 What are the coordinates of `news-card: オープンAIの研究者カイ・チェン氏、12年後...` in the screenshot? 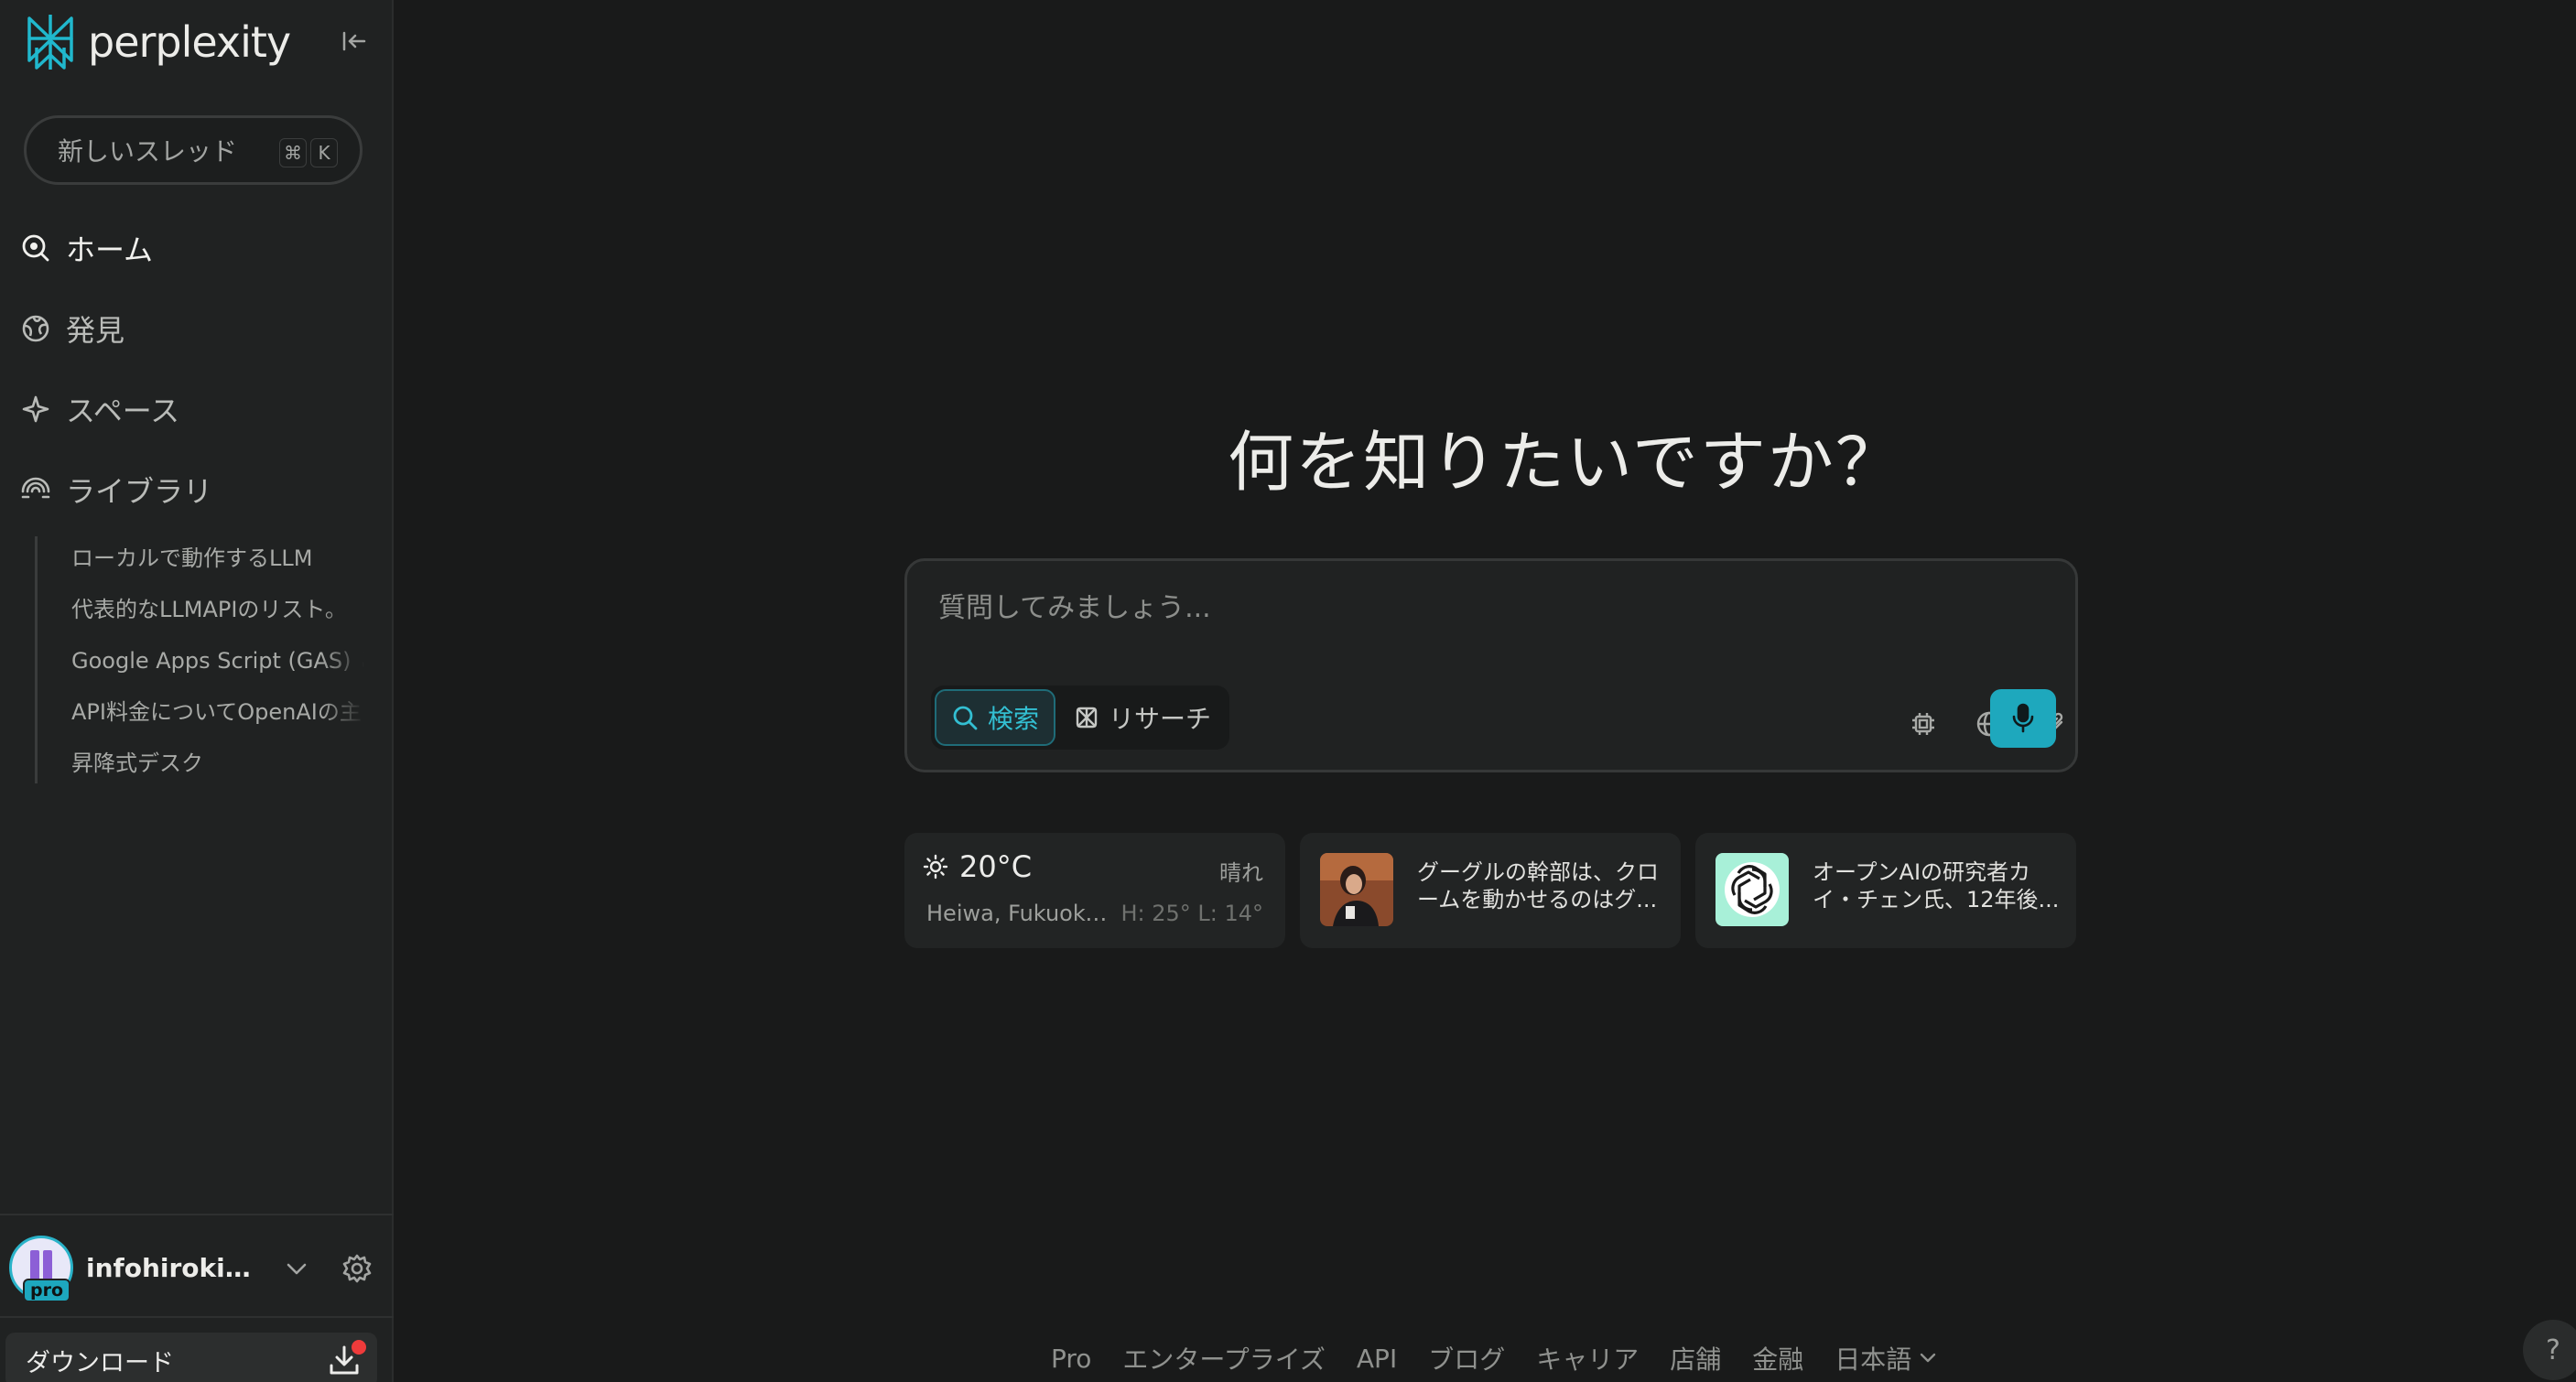 It's located at (1885, 890).